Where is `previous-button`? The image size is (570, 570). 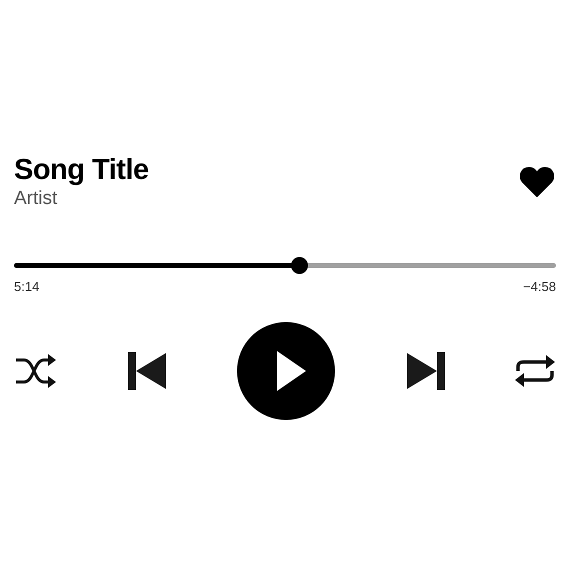 previous-button is located at coordinates (148, 371).